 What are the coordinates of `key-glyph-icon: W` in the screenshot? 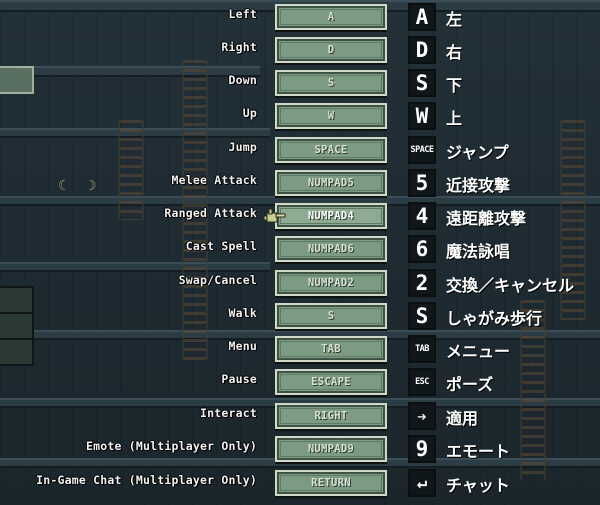 It's located at (422, 116).